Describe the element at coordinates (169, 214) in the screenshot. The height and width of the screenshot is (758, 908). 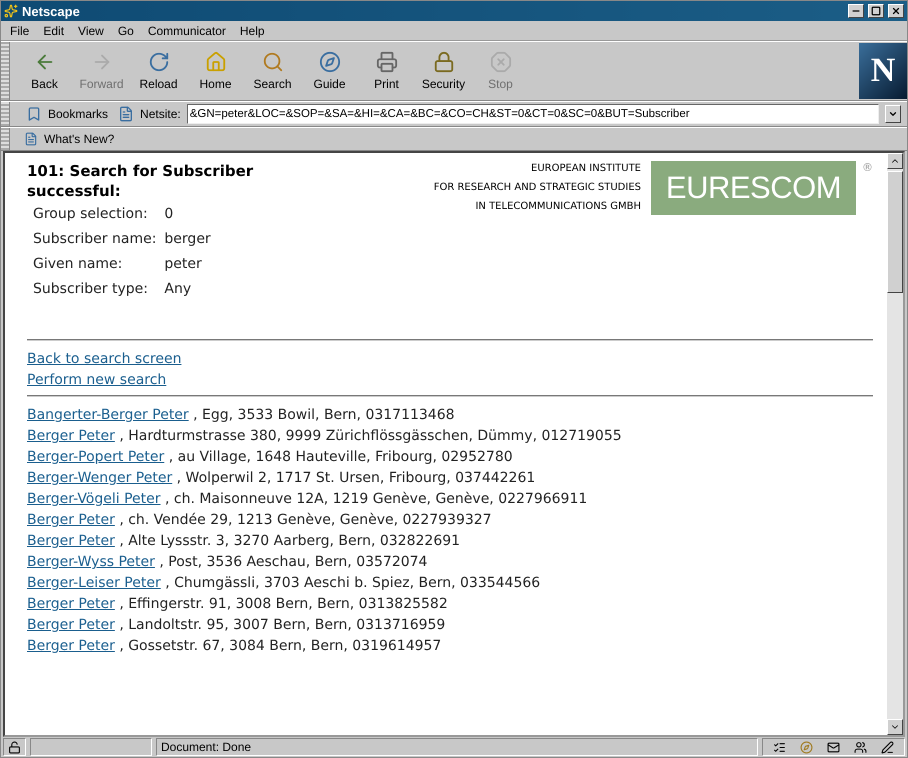
I see `criteria-value: 0` at that location.